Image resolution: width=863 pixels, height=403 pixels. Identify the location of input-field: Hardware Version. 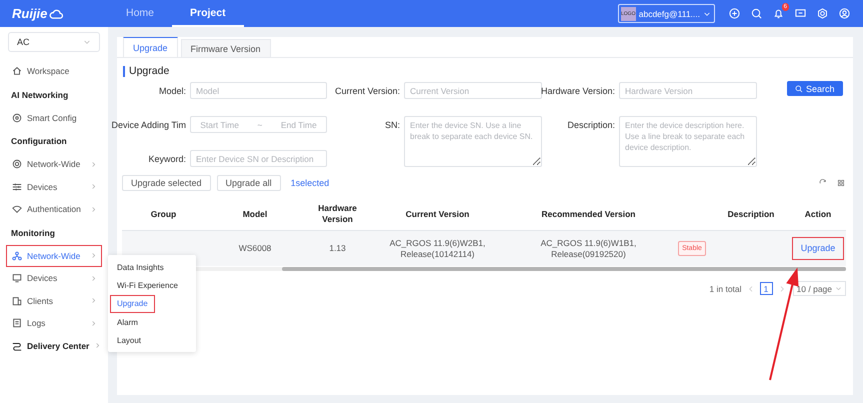
(688, 90).